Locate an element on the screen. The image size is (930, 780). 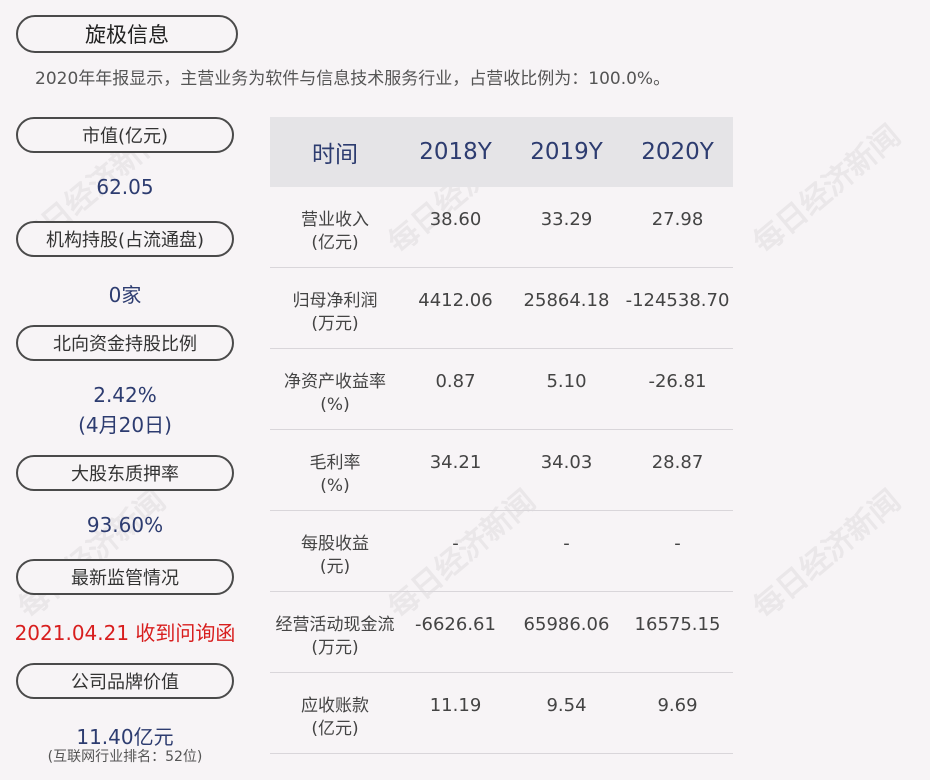
cell-2020: 27.98 is located at coordinates (677, 219).